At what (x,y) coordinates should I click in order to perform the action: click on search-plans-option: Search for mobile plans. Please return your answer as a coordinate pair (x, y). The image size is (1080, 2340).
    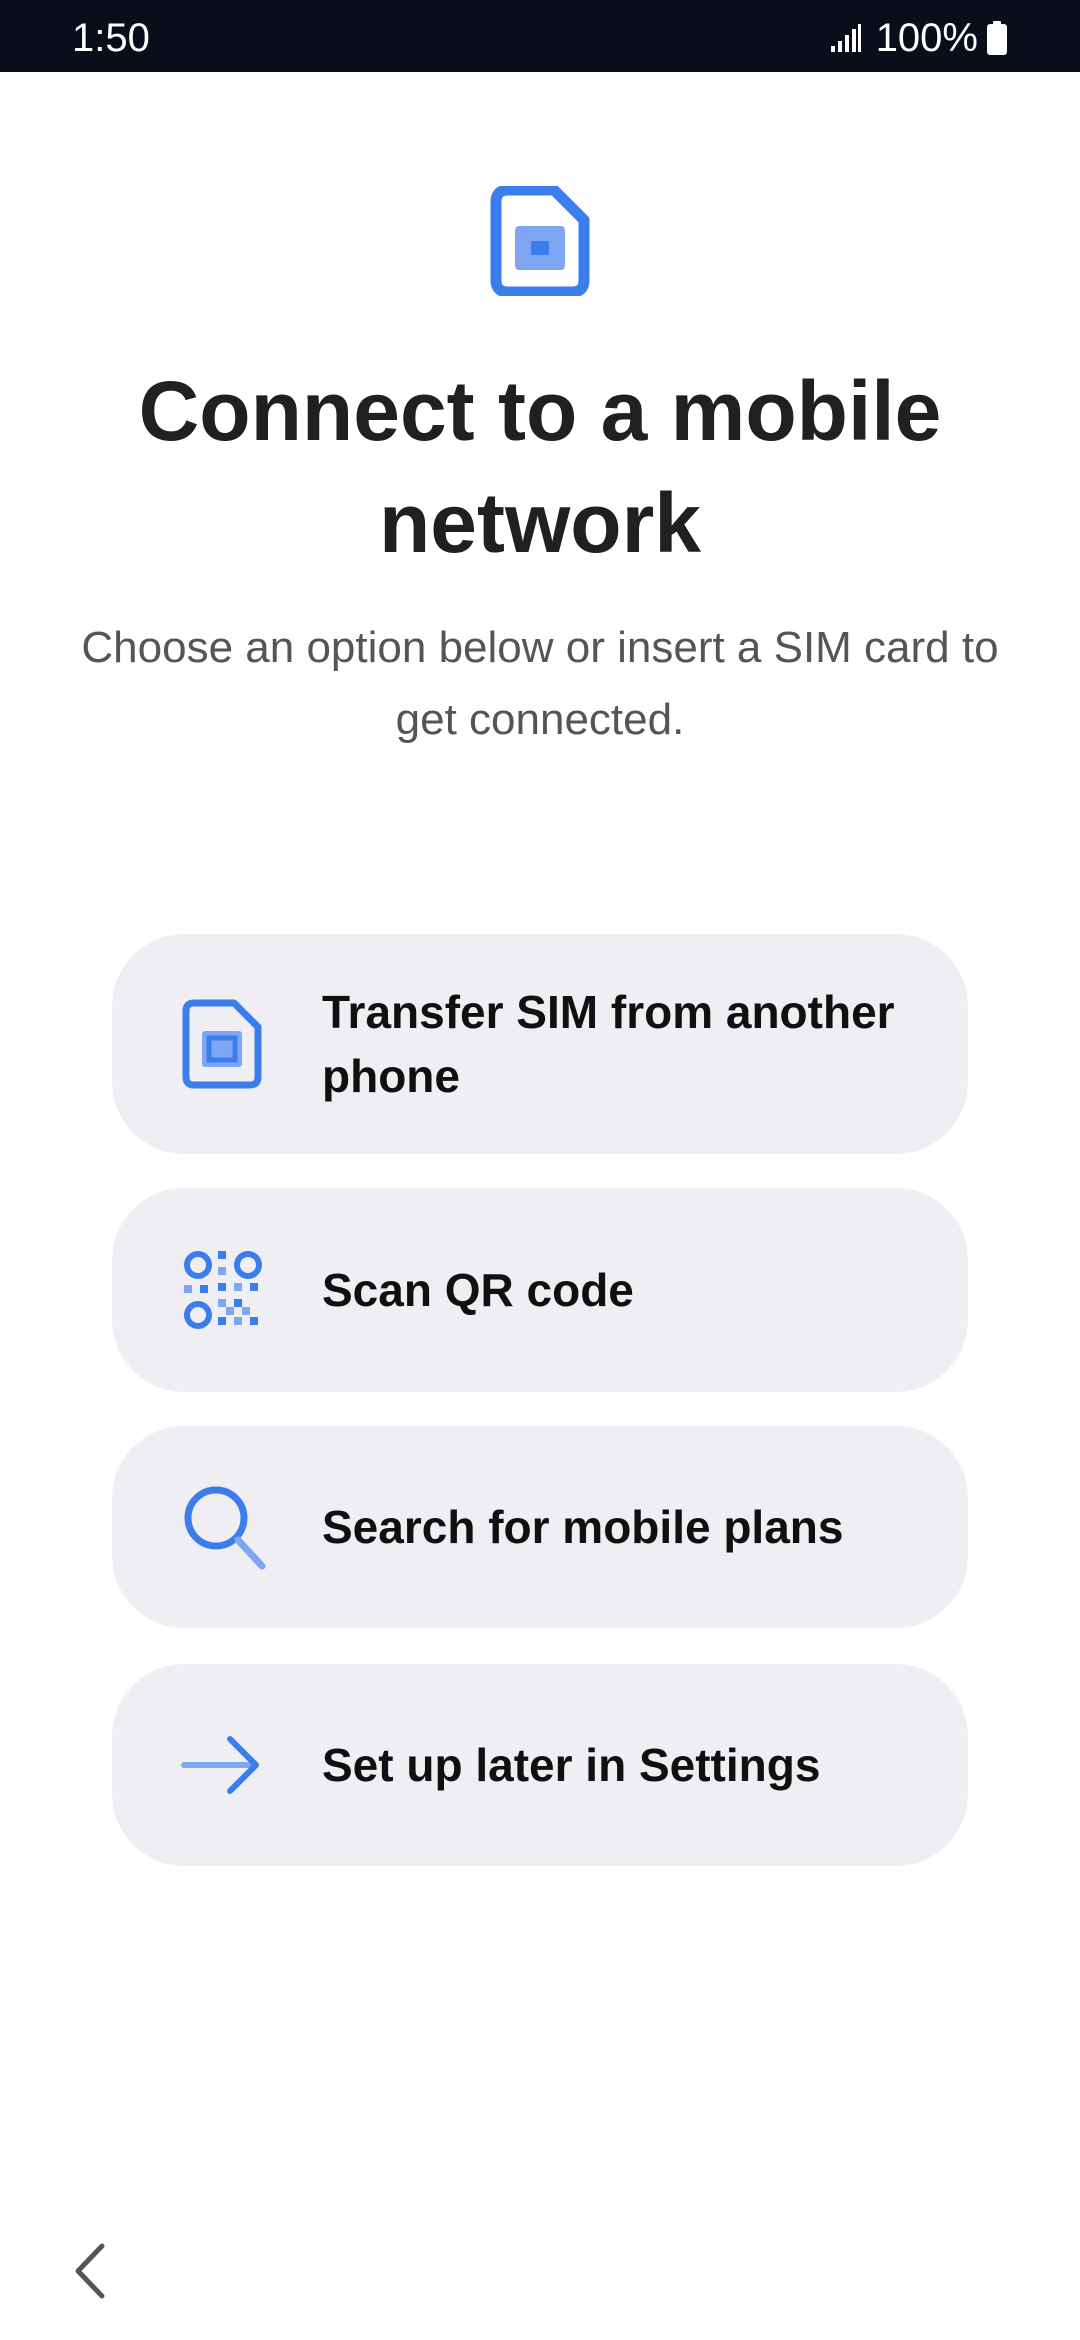
    Looking at the image, I should click on (540, 1527).